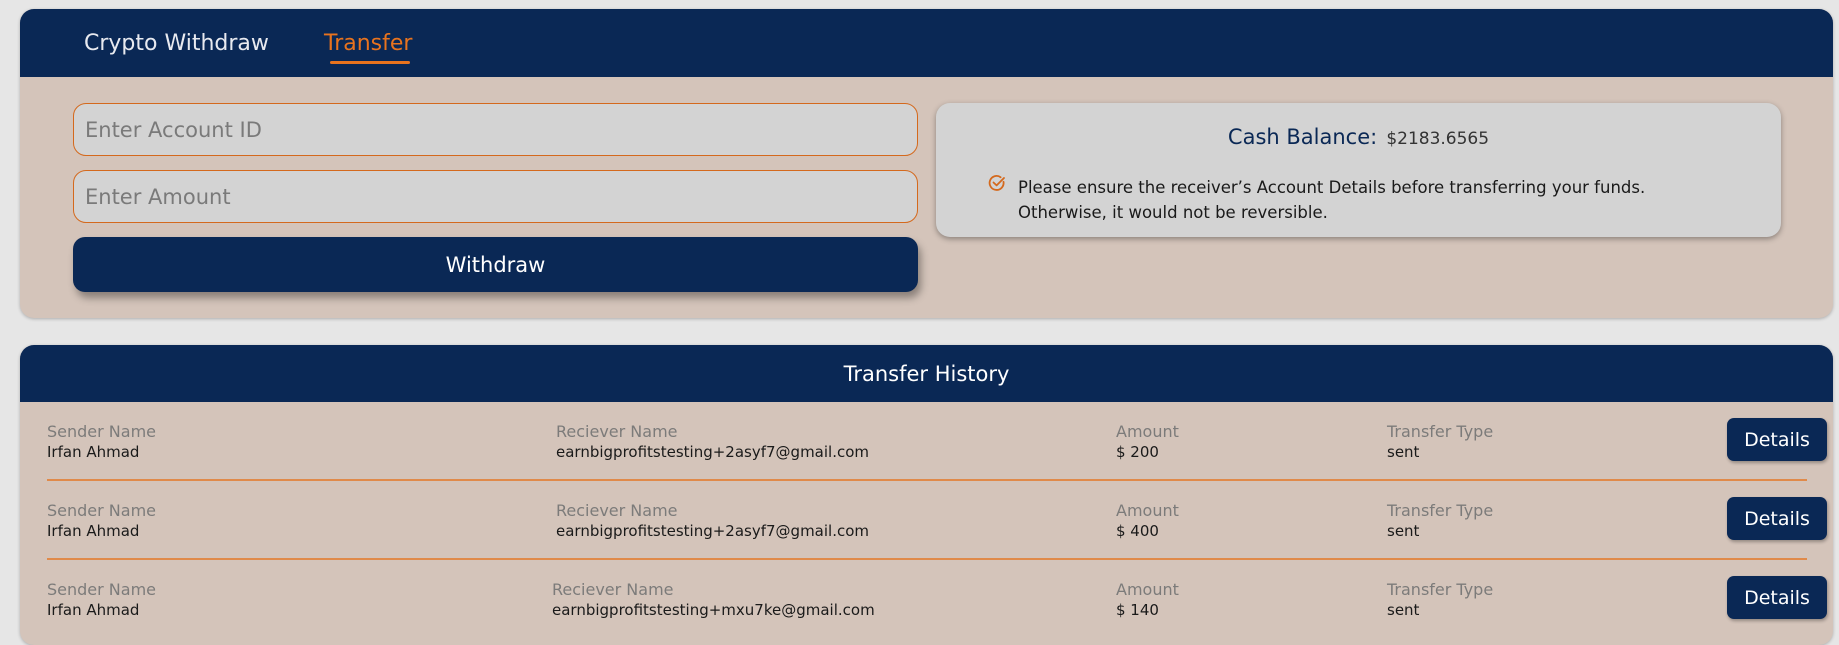  What do you see at coordinates (1137, 452) in the screenshot?
I see `amount-value: $ 200` at bounding box center [1137, 452].